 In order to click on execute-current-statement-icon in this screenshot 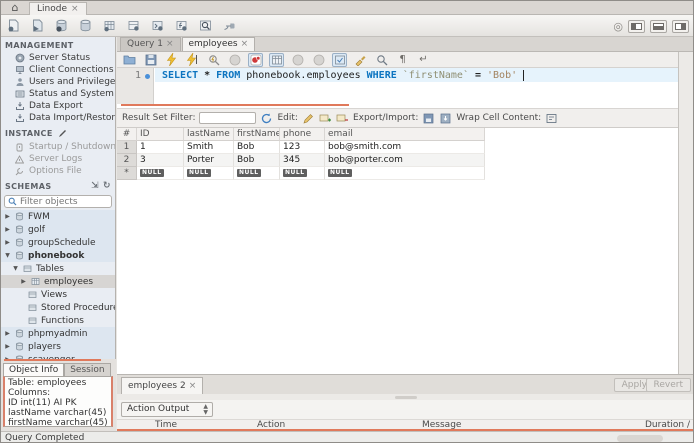, I will do `click(192, 60)`.